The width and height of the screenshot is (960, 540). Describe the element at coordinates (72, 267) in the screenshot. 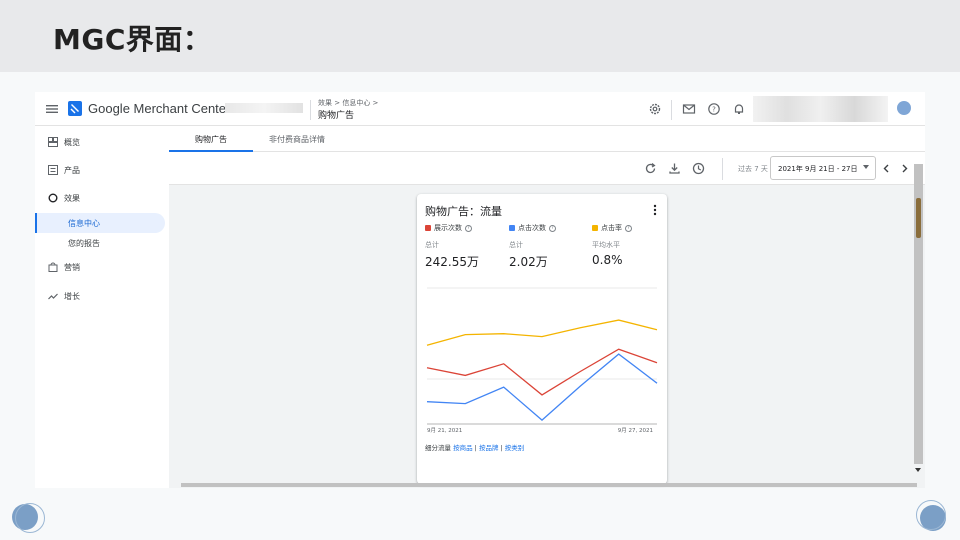

I see `sidebar-item-label: 营销` at that location.